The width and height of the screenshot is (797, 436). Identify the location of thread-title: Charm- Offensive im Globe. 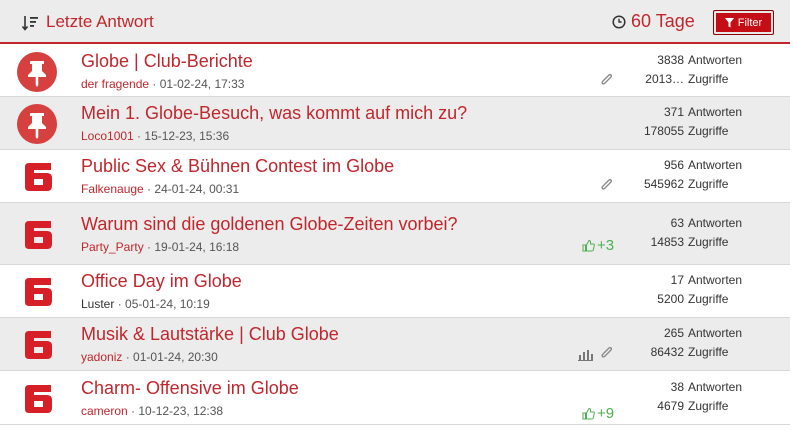
(190, 388).